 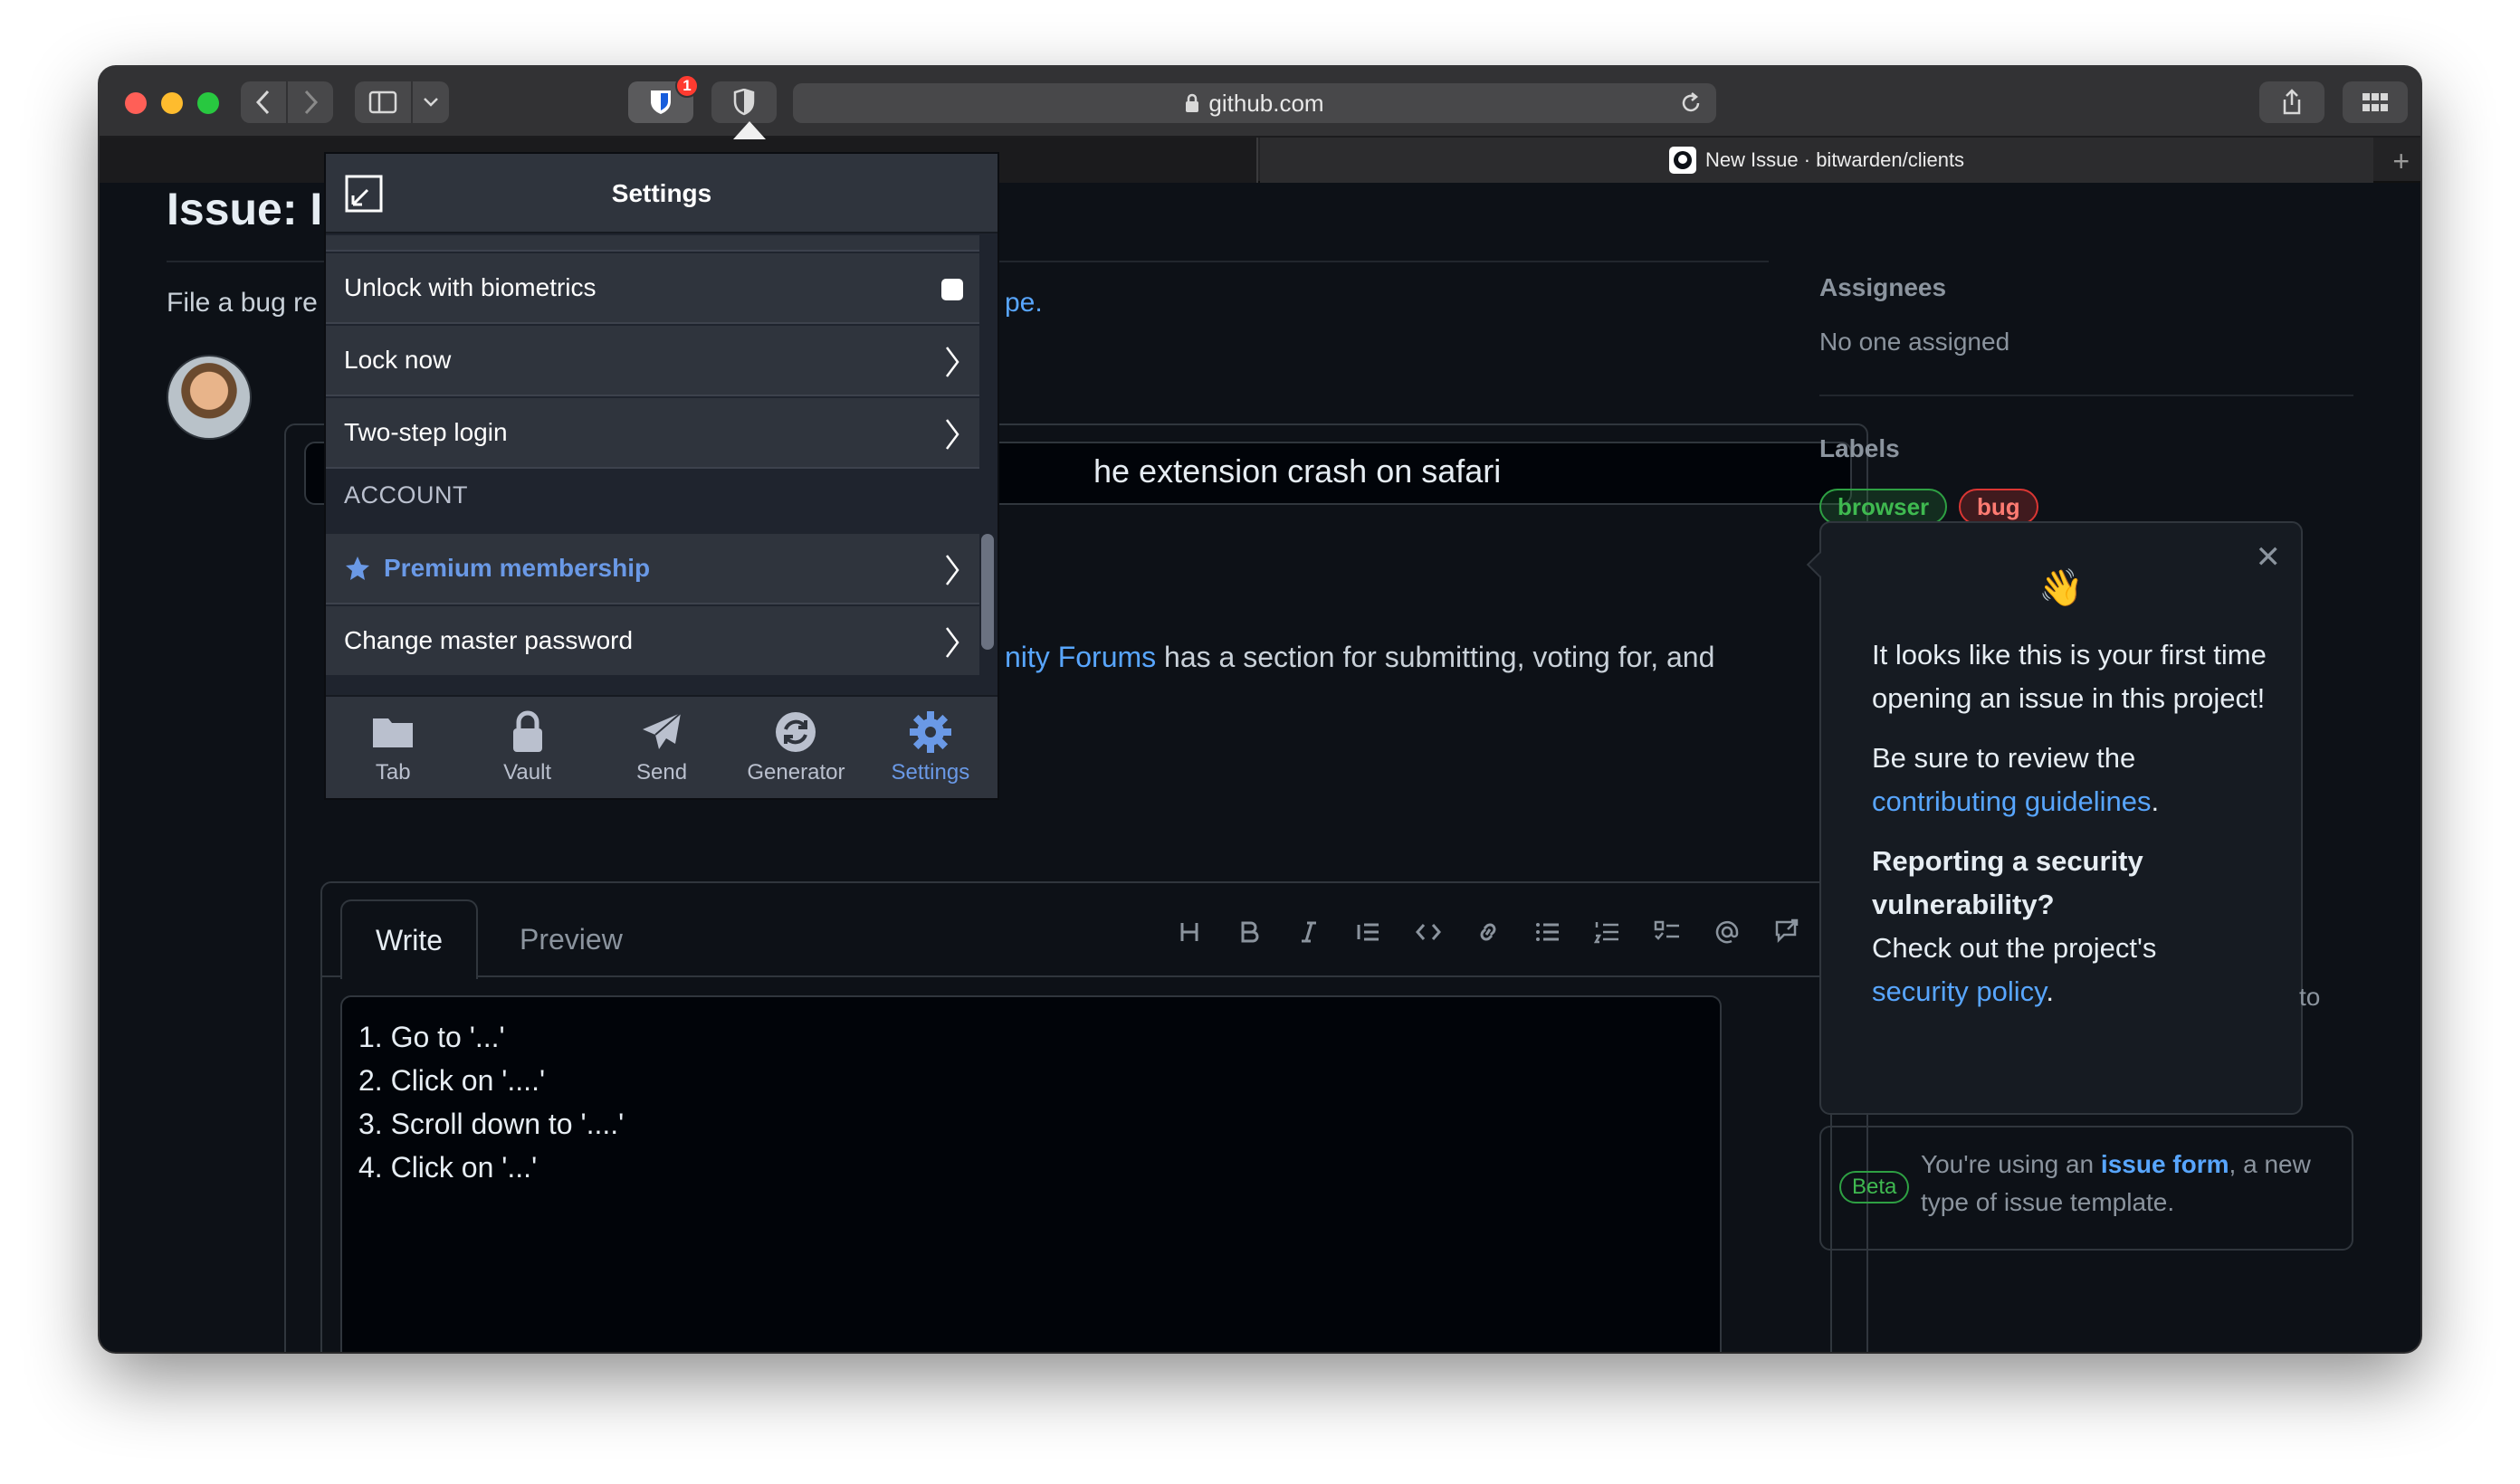 What do you see at coordinates (1914, 342) in the screenshot?
I see `assignees-value: No one assigned` at bounding box center [1914, 342].